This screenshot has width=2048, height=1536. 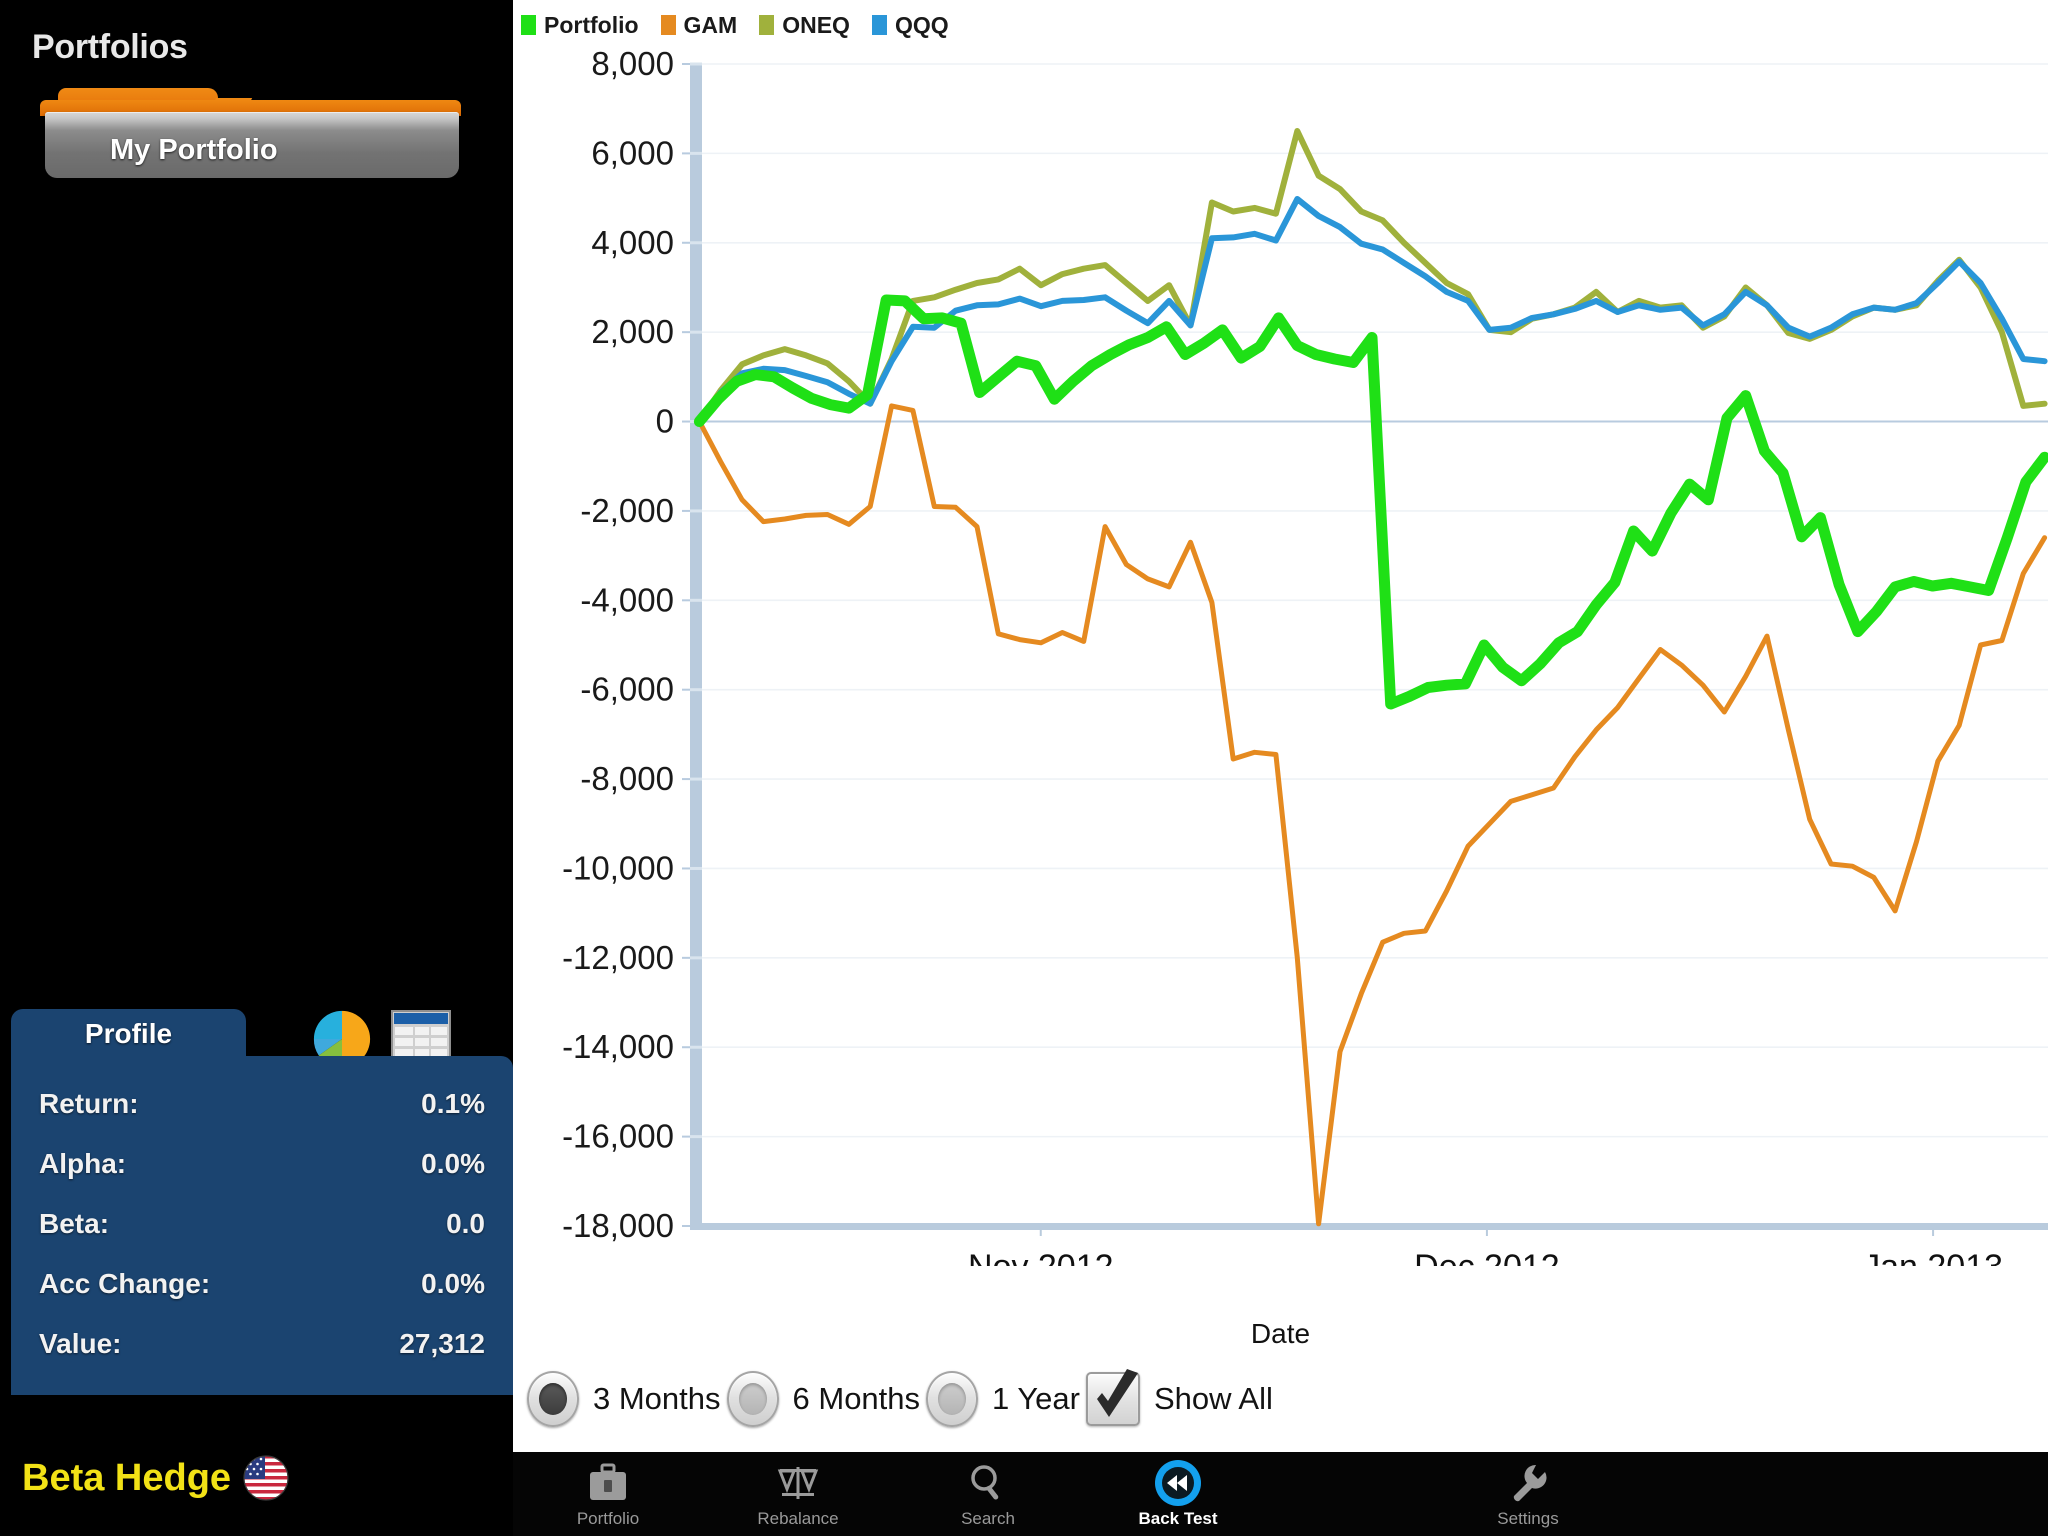 I want to click on y-axis-tick-label: -10,000, so click(x=618, y=867).